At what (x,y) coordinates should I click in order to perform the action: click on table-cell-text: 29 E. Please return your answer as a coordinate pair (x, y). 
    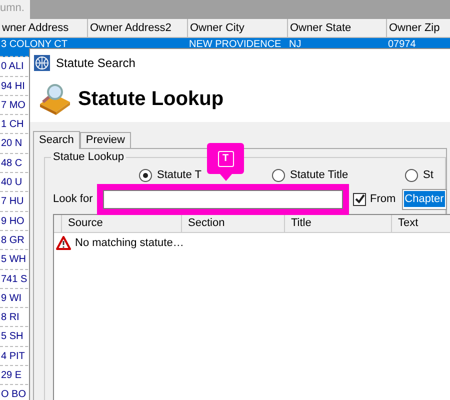
    Looking at the image, I should click on (11, 376).